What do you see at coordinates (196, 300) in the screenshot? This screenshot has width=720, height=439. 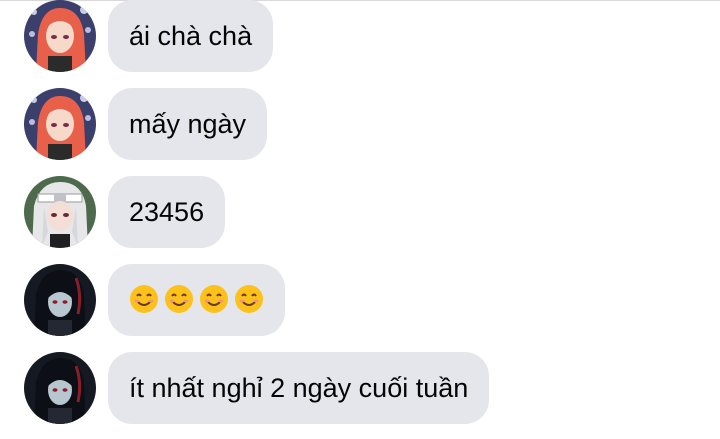 I see `message-bubble-emoji` at bounding box center [196, 300].